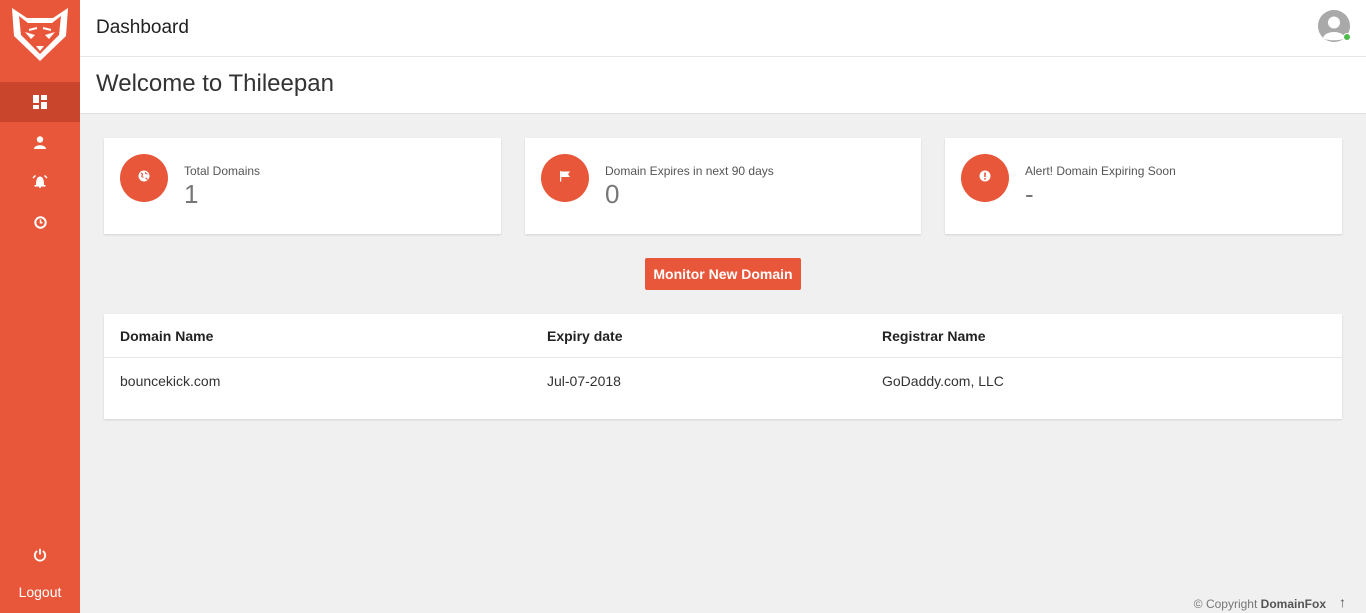 Image resolution: width=1366 pixels, height=613 pixels. Describe the element at coordinates (723, 186) in the screenshot. I see `stat-card-expiring-90-days: Domain Expires in next 90 days 0` at that location.